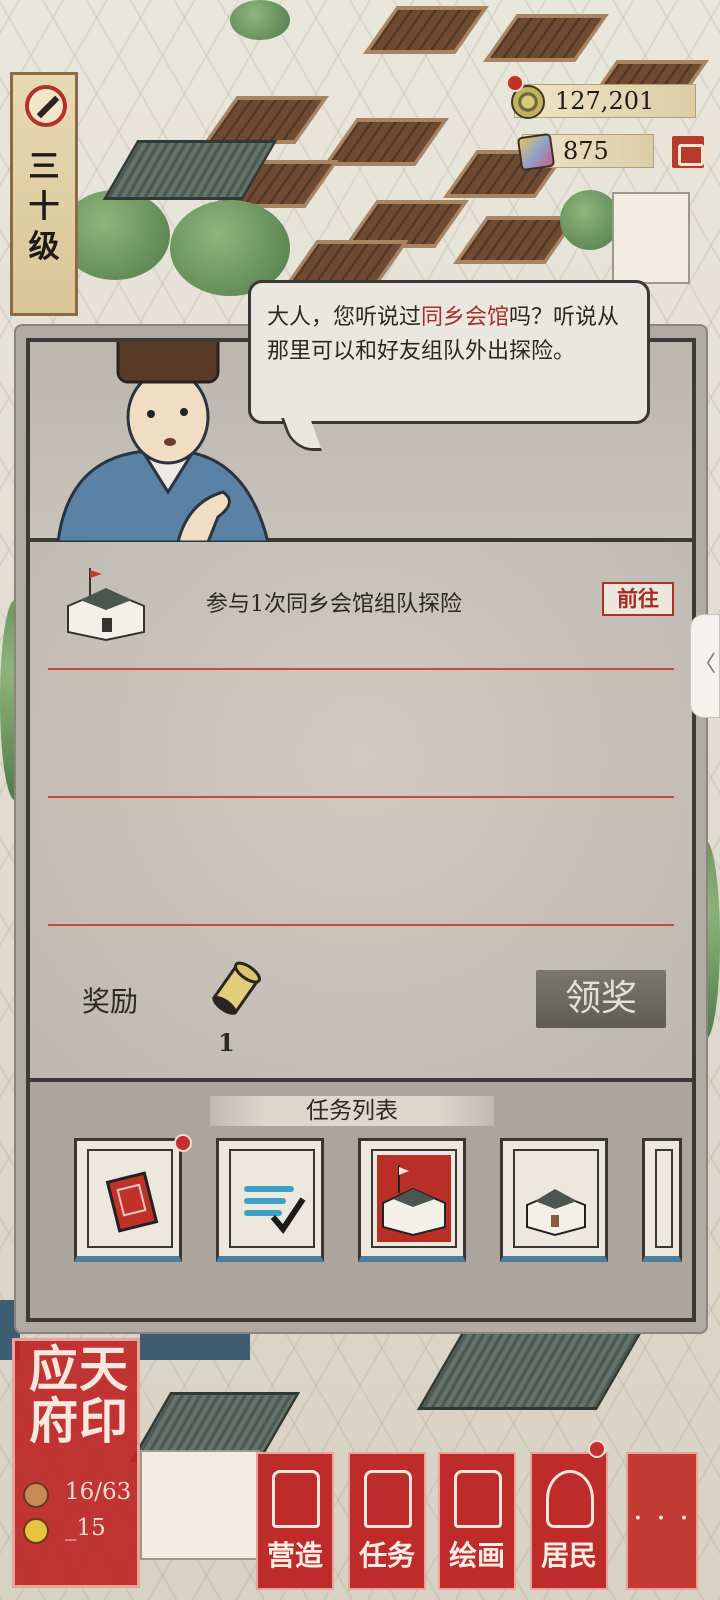 This screenshot has width=720, height=1600. What do you see at coordinates (85, 1528) in the screenshot?
I see `gold-count: _15` at bounding box center [85, 1528].